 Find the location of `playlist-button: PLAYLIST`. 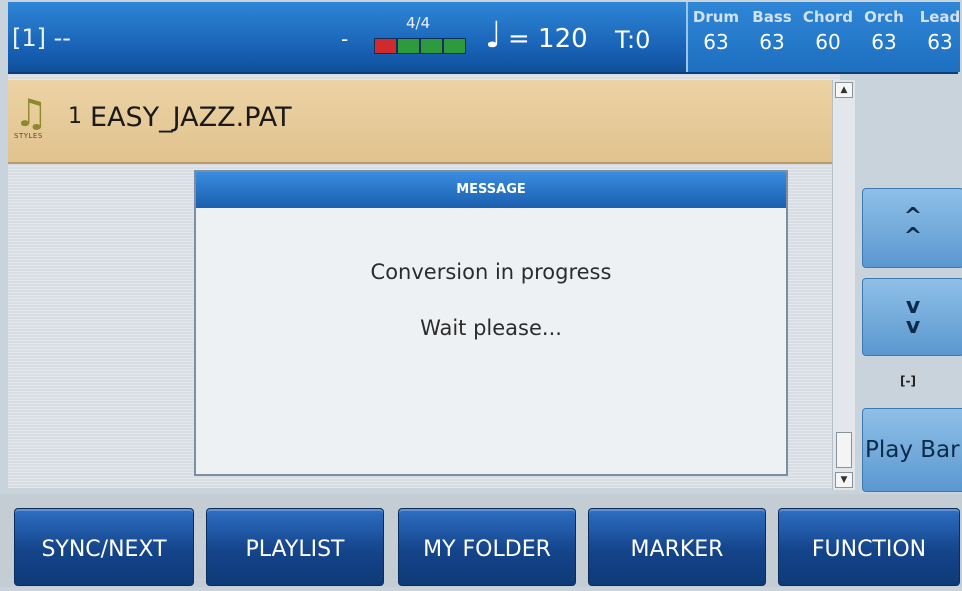

playlist-button: PLAYLIST is located at coordinates (295, 547).